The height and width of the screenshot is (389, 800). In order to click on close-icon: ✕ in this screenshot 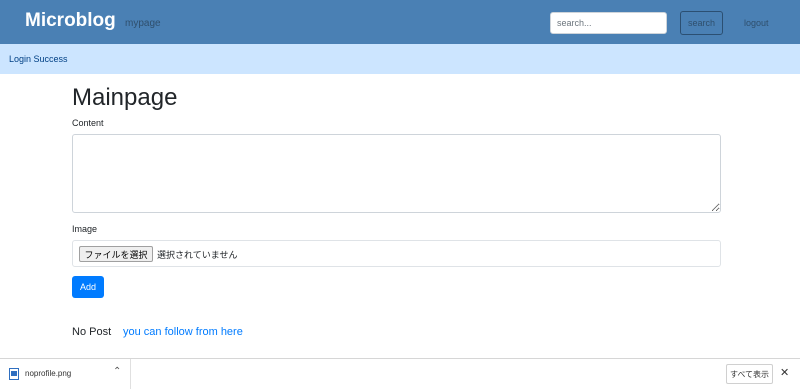, I will do `click(784, 372)`.